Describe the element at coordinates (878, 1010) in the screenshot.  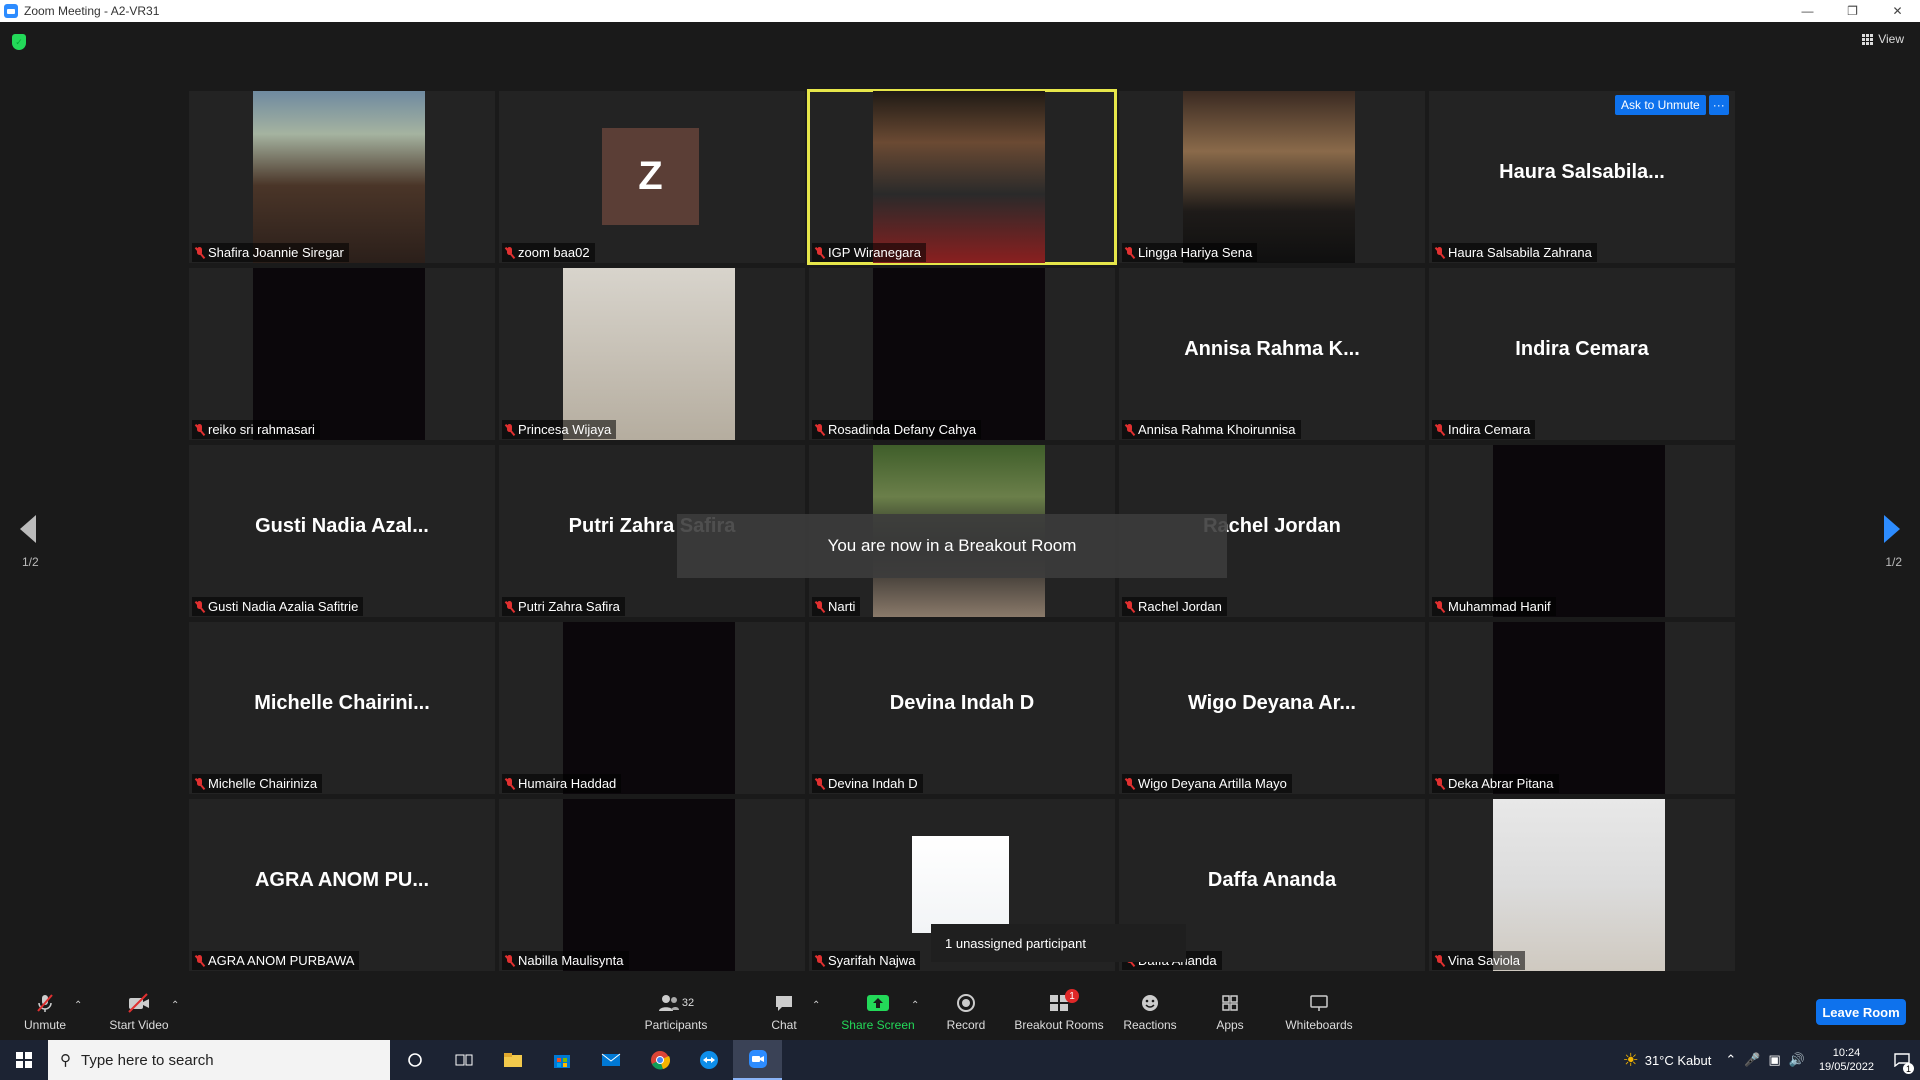
I see `share-screen-button: Share Screen` at that location.